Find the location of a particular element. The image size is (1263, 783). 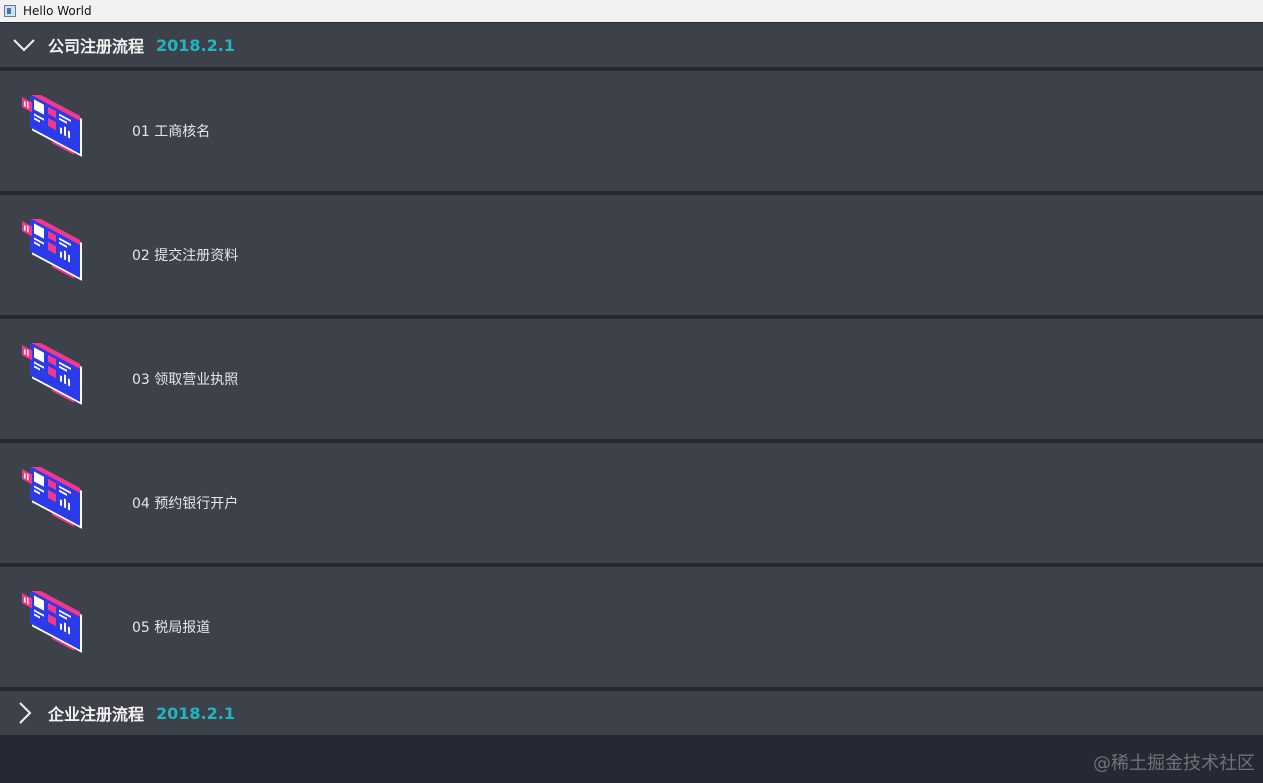

item-label: 02 提交注册资料 is located at coordinates (185, 256).